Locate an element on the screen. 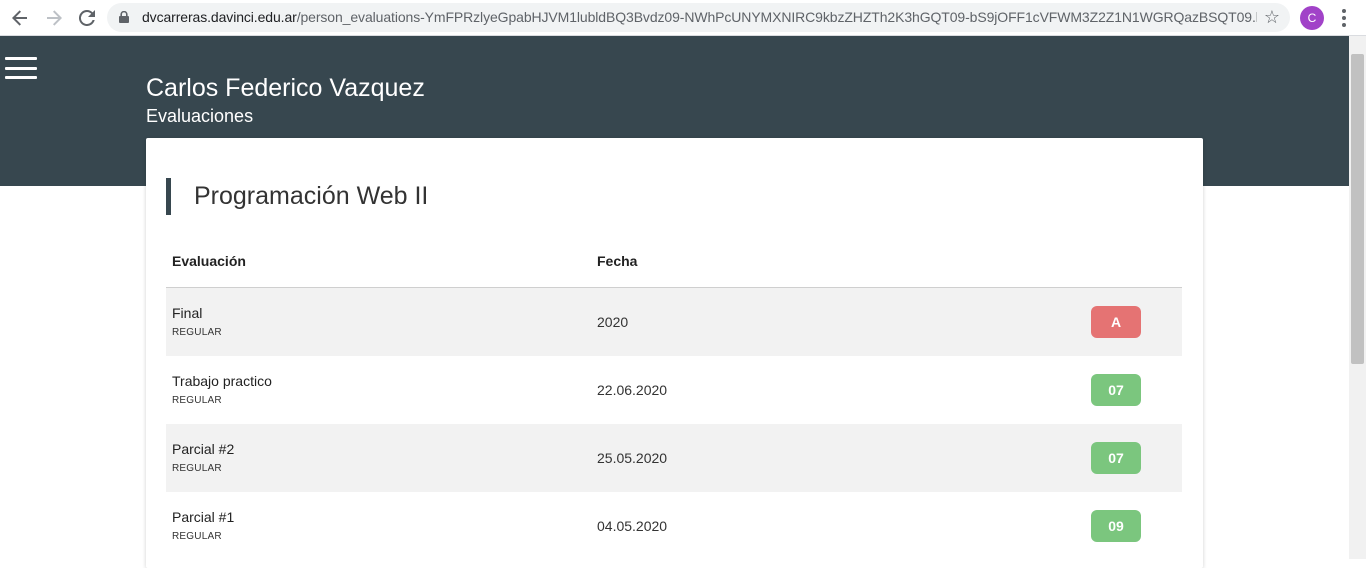 The image size is (1366, 568). person-name: Carlos Federico Vazquez is located at coordinates (285, 88).